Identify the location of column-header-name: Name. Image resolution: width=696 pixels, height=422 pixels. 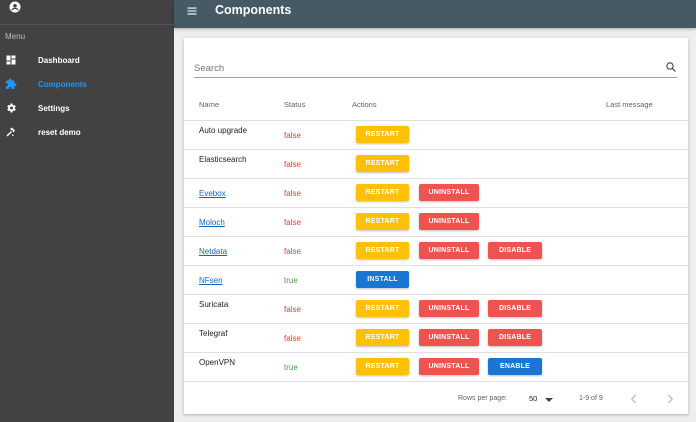
(209, 104).